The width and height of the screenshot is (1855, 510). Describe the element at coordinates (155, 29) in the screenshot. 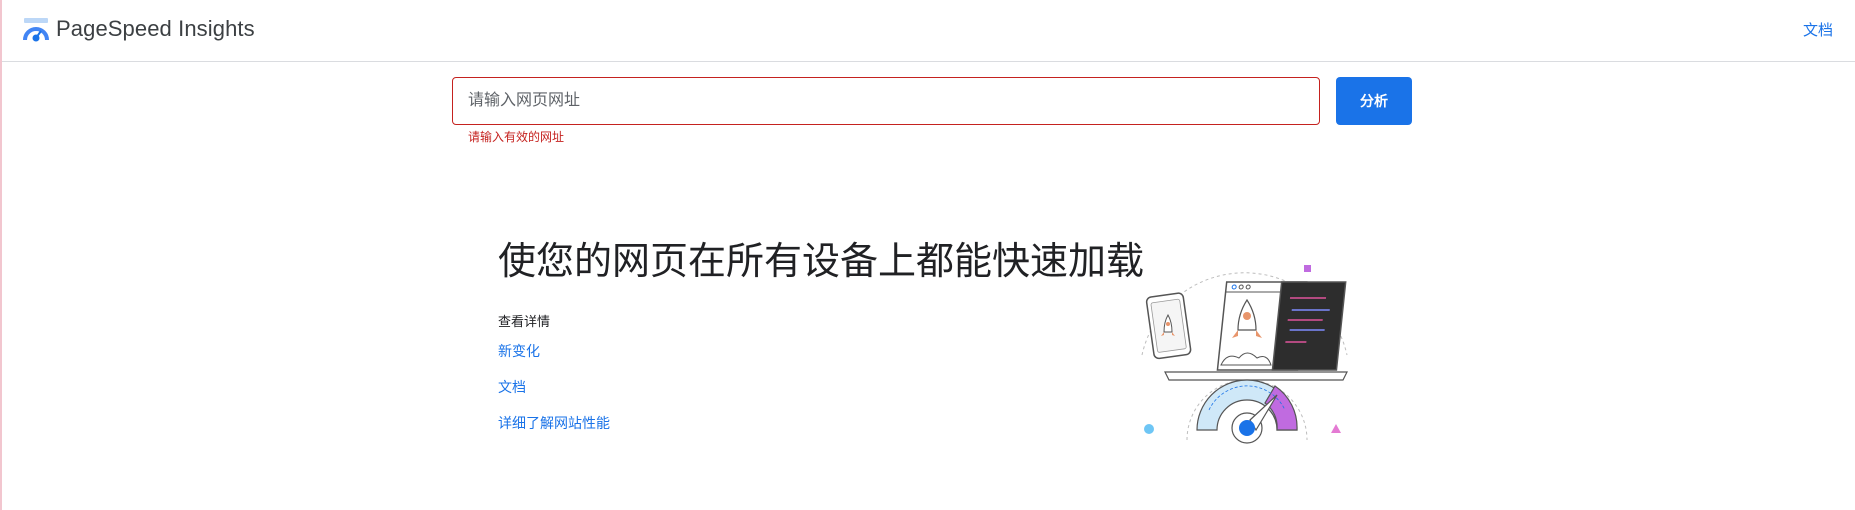

I see `brand-title: PageSpeed Insights` at that location.